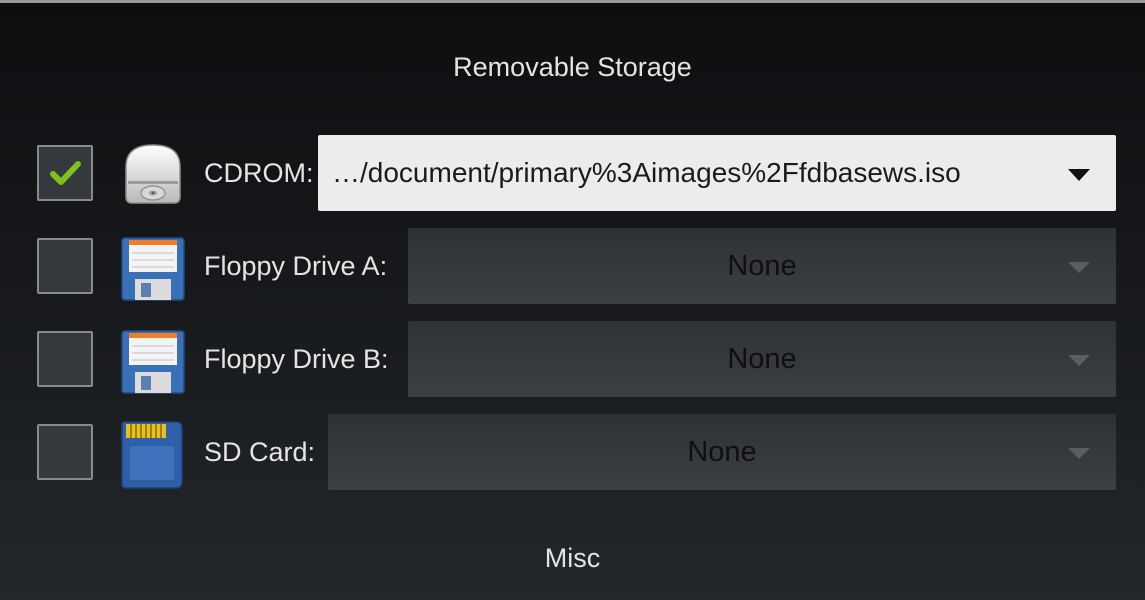  I want to click on floppy-a-label: Floppy Drive A:, so click(296, 266).